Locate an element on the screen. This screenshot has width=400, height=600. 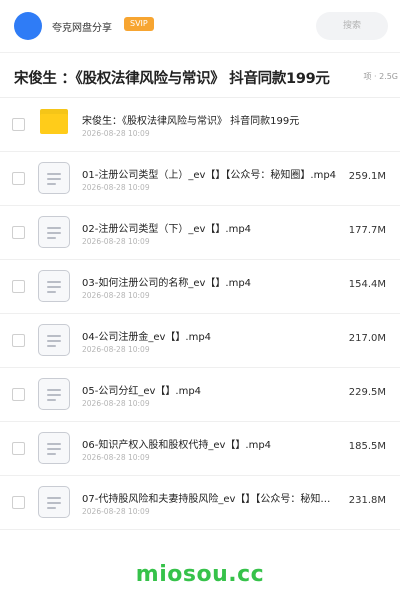
header: 夸克网盘分享 SVIP is located at coordinates (200, 26).